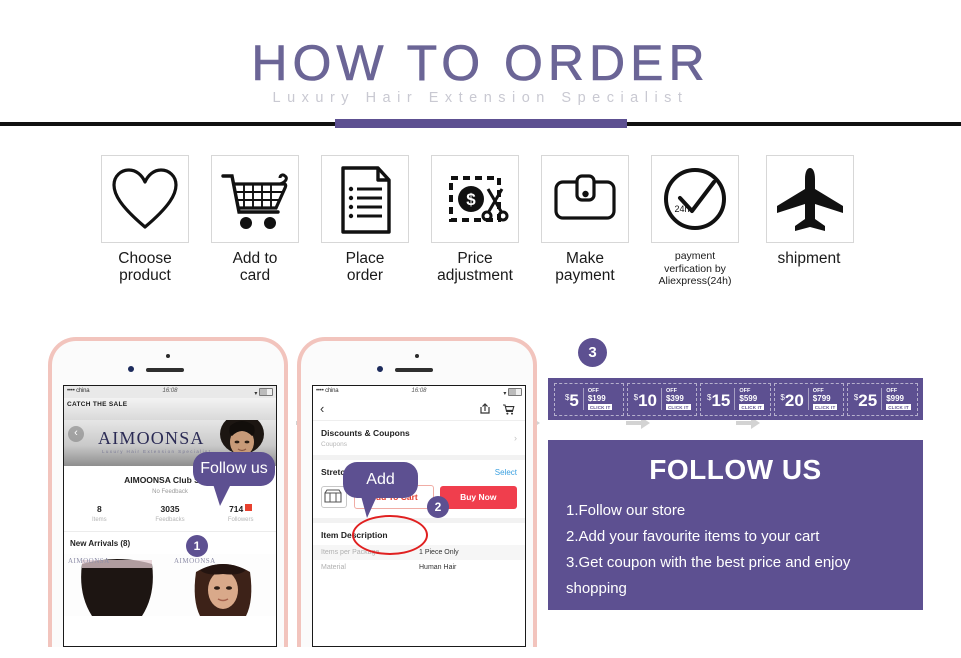 The height and width of the screenshot is (658, 961). I want to click on badge-number: 1, so click(197, 546).